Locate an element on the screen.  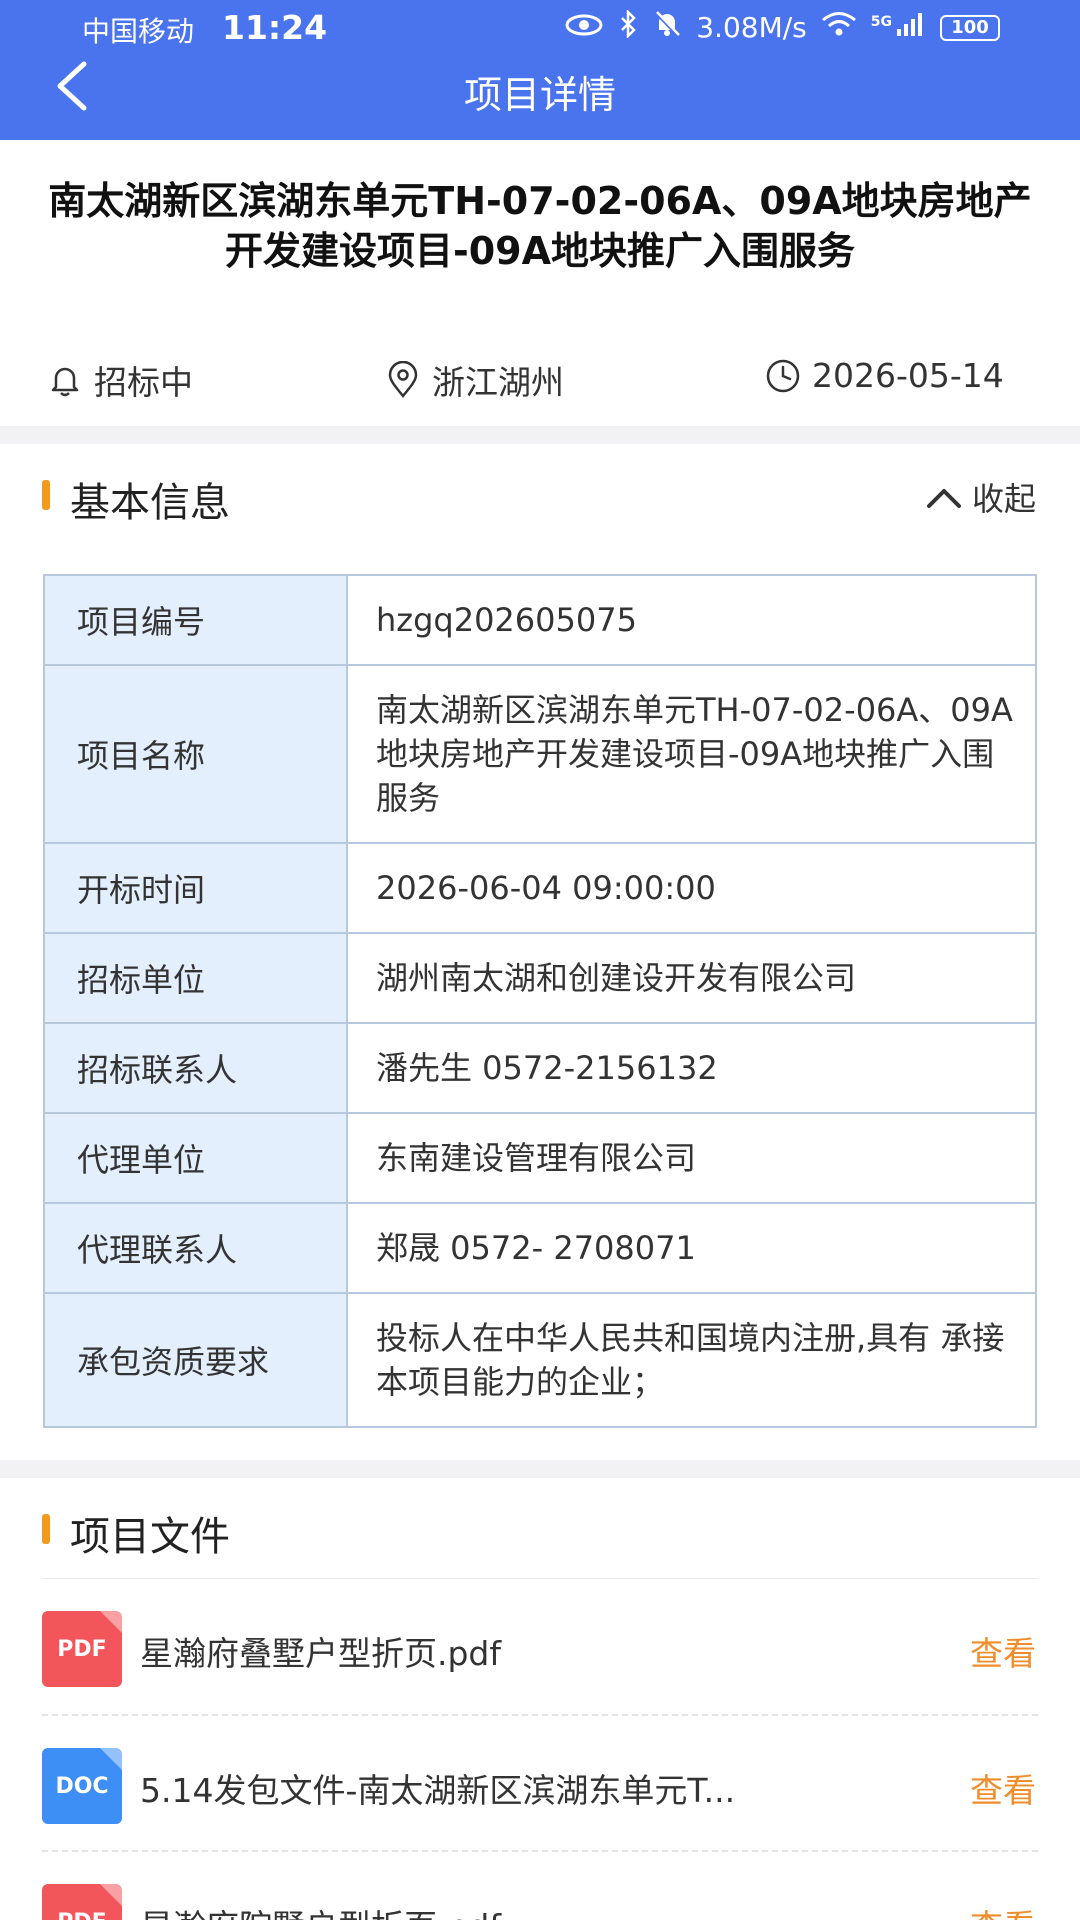
signal-icon is located at coordinates (911, 27).